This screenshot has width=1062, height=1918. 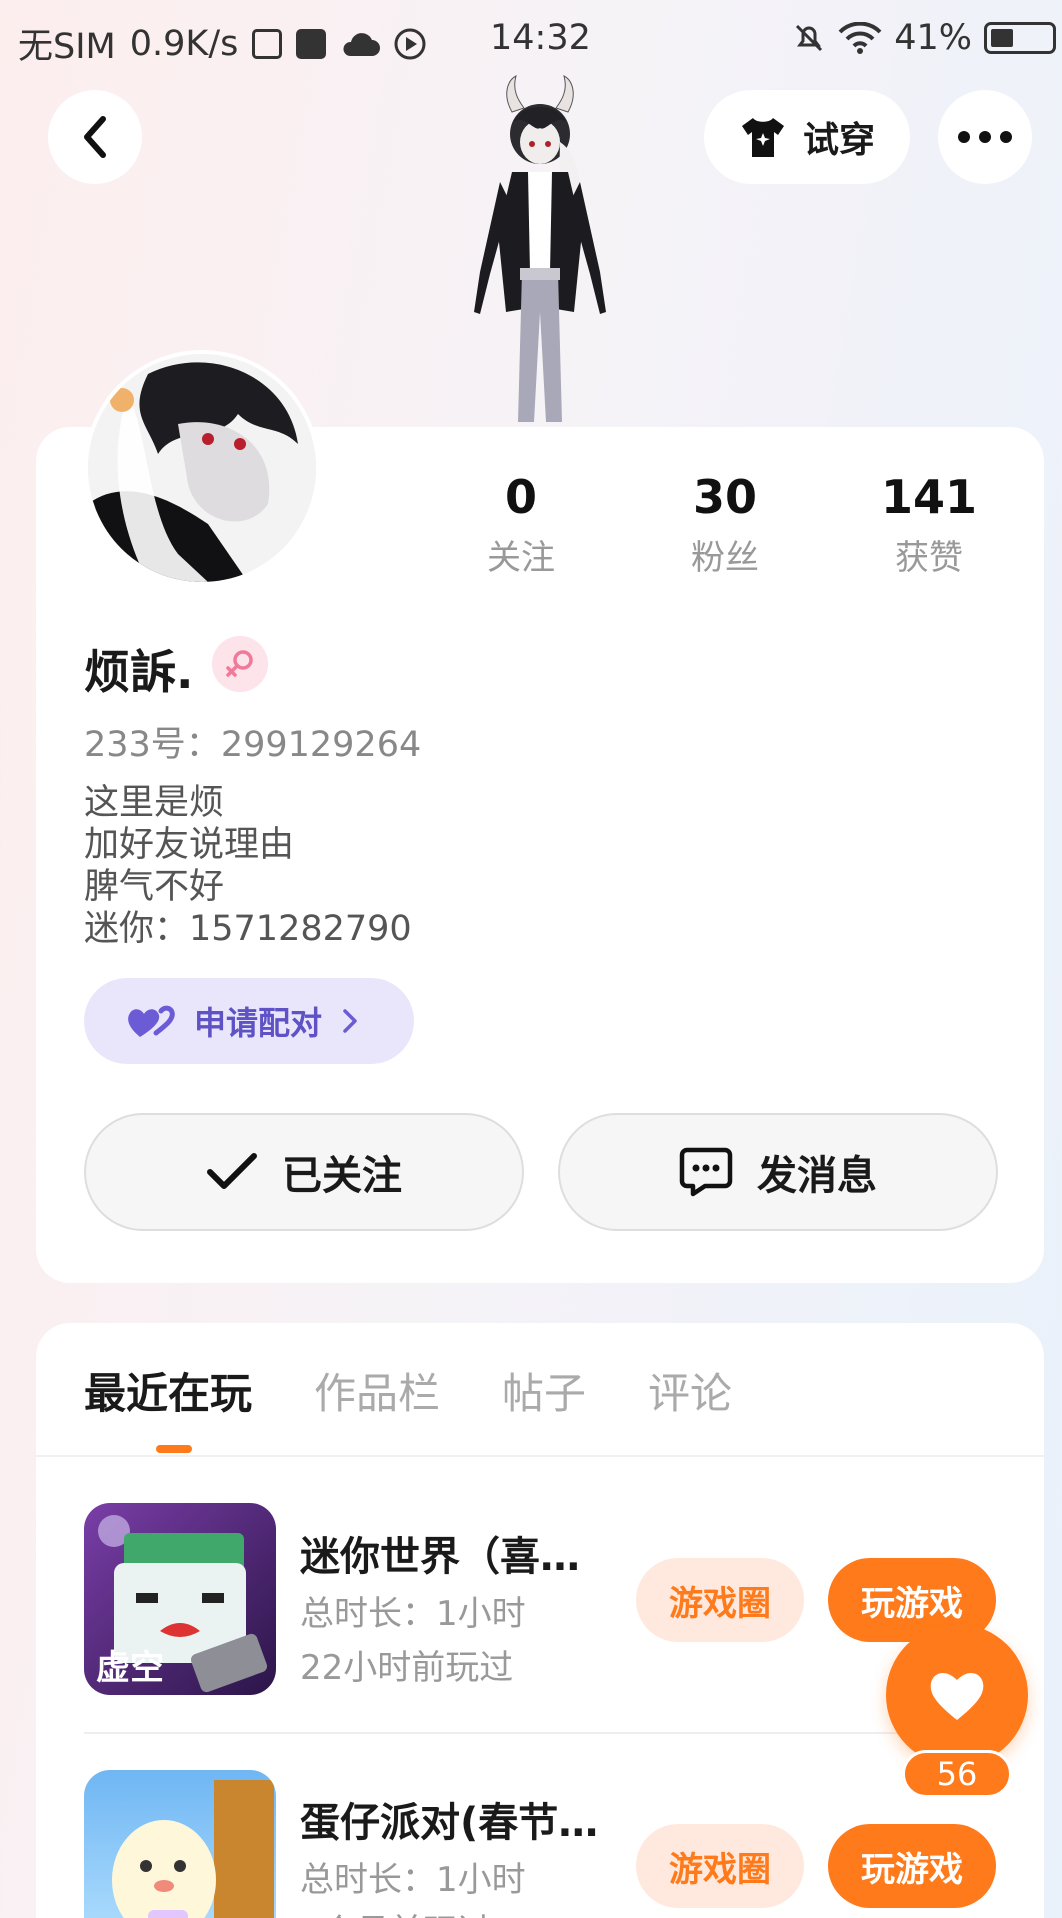 I want to click on hearts-icon, so click(x=151, y=1021).